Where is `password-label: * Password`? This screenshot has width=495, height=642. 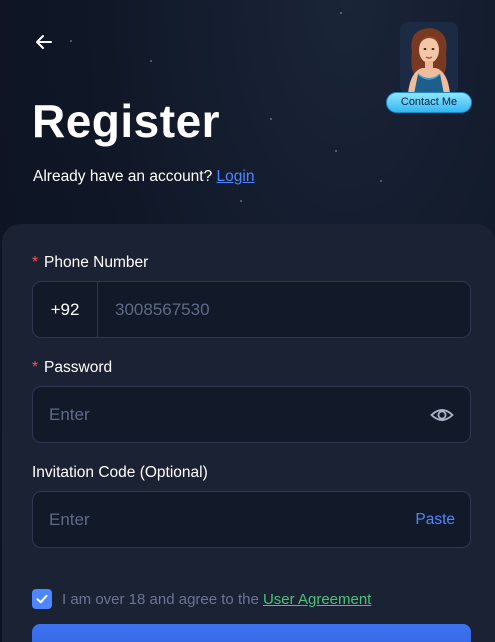 password-label: * Password is located at coordinates (72, 368).